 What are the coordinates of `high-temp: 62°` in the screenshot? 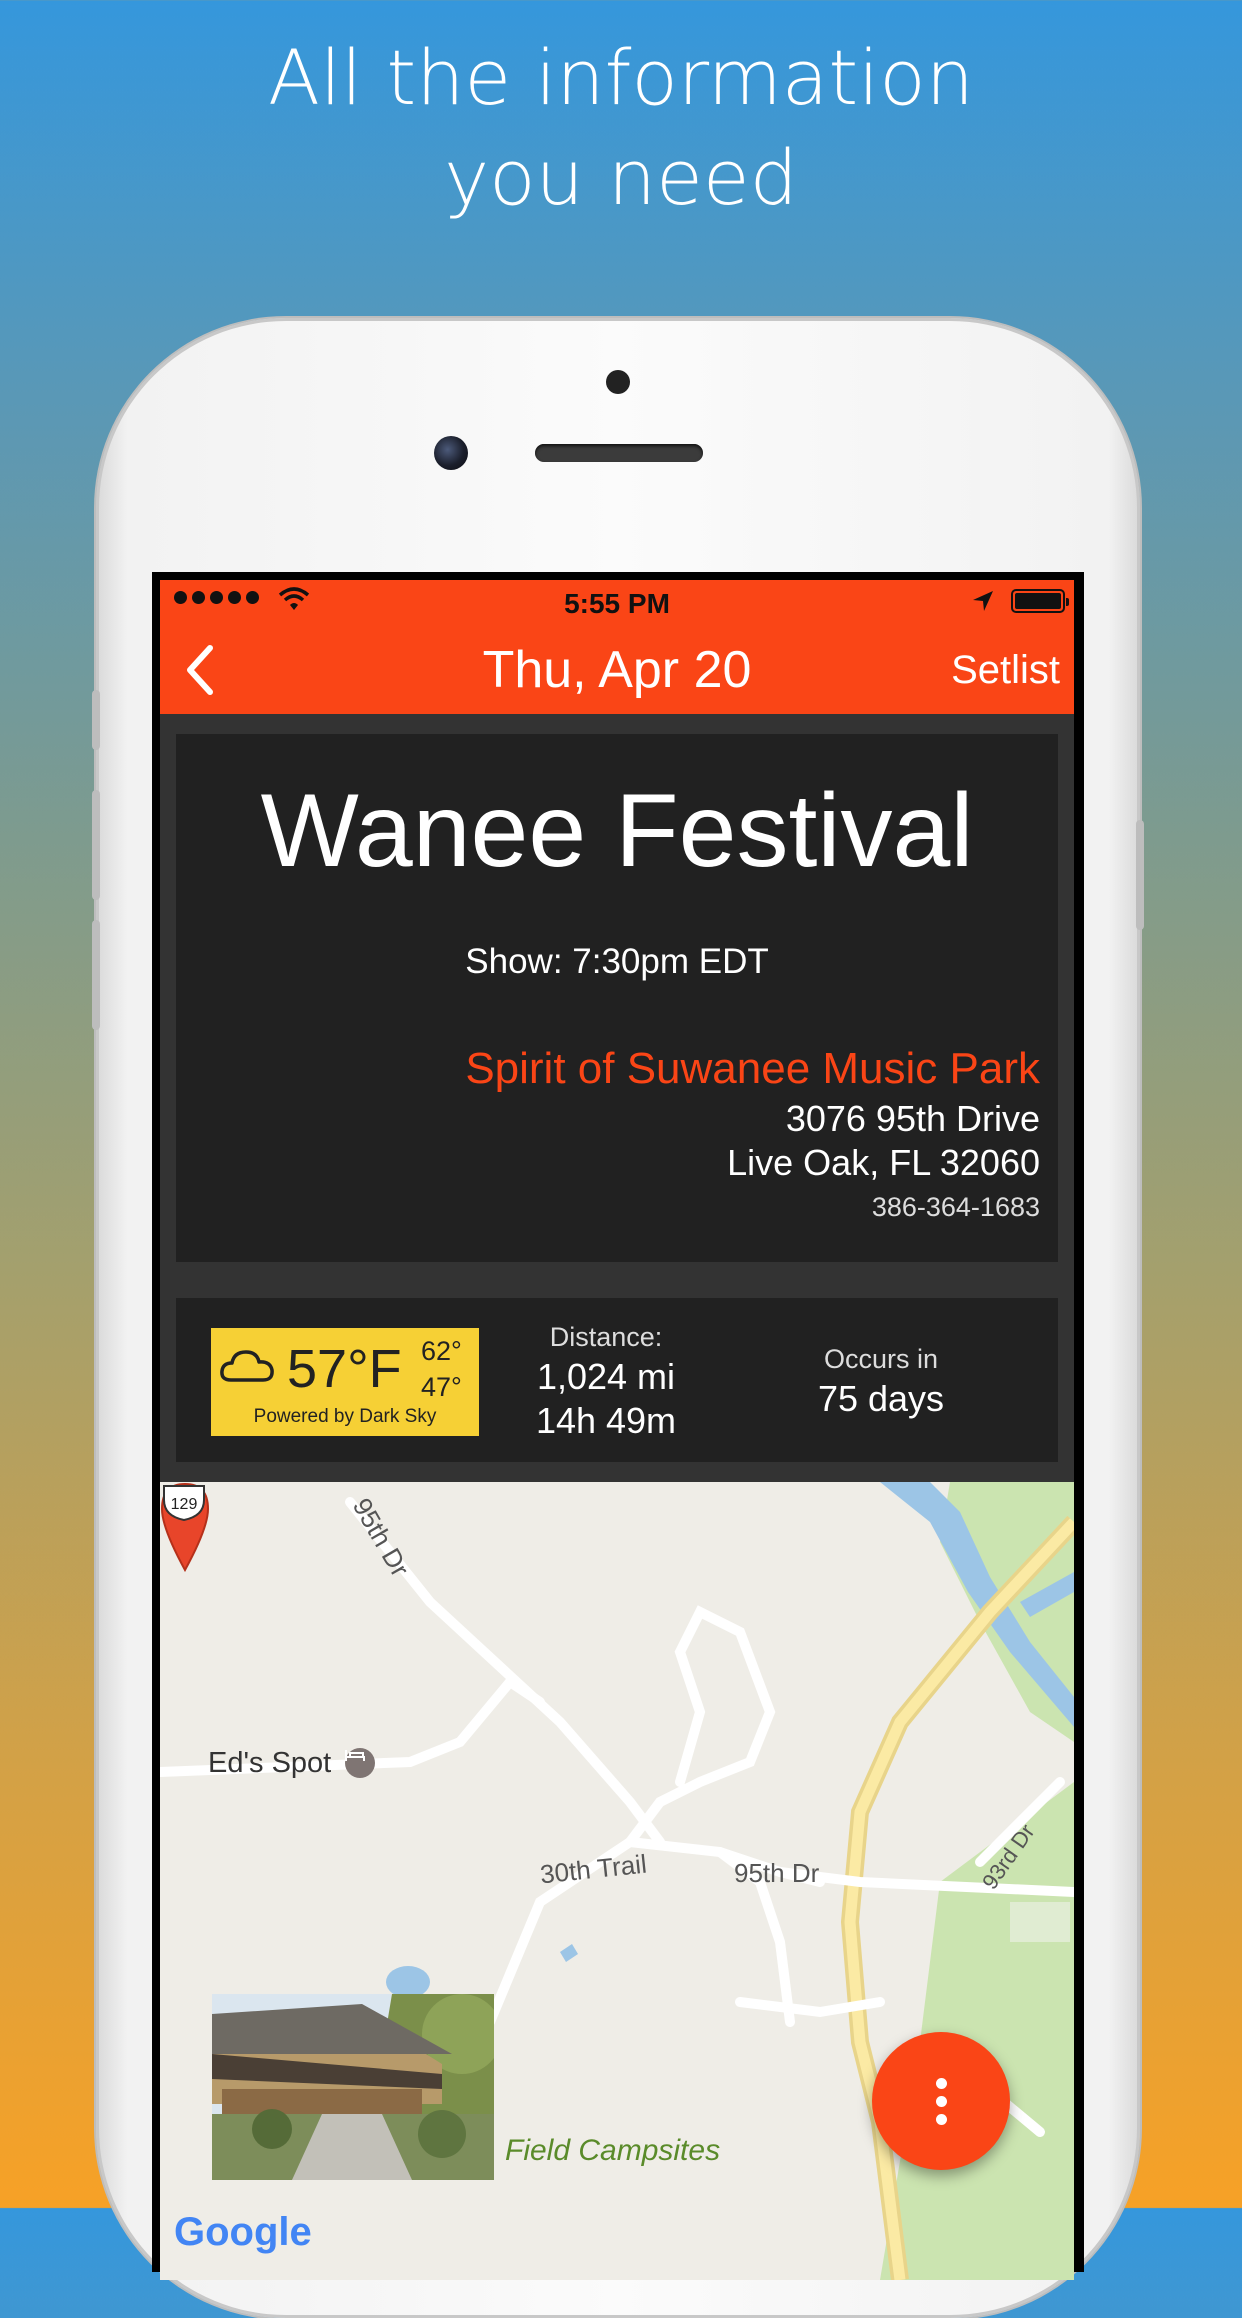 It's located at (441, 1351).